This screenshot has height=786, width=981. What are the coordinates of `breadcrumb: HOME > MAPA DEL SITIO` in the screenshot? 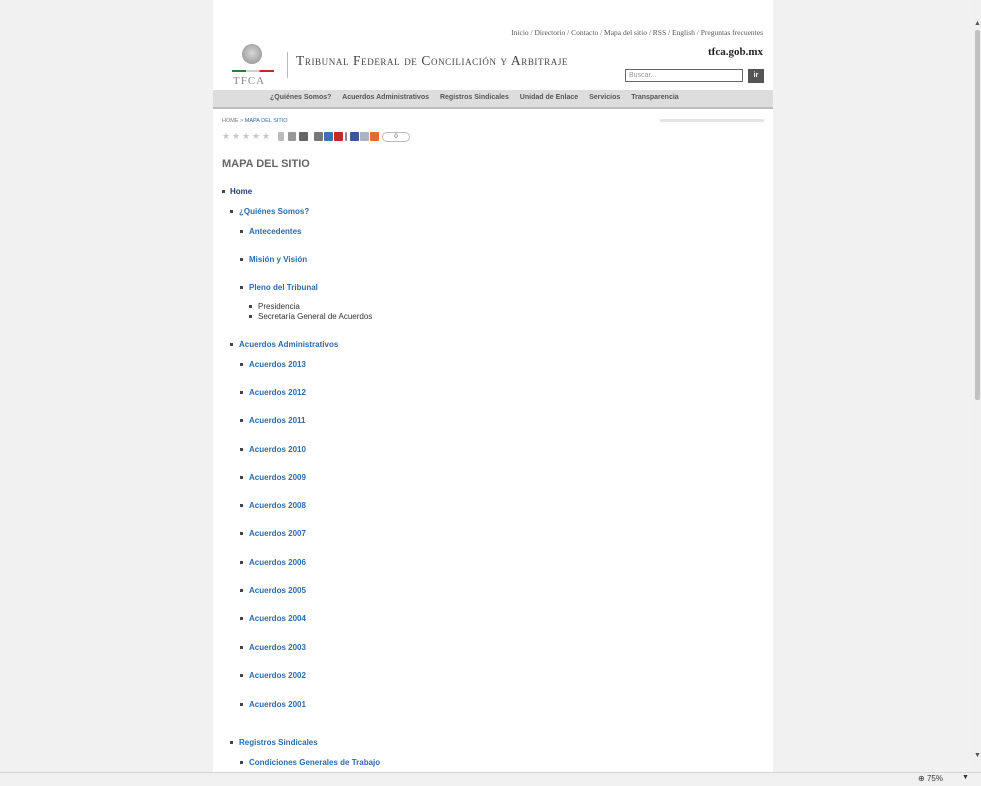 It's located at (255, 121).